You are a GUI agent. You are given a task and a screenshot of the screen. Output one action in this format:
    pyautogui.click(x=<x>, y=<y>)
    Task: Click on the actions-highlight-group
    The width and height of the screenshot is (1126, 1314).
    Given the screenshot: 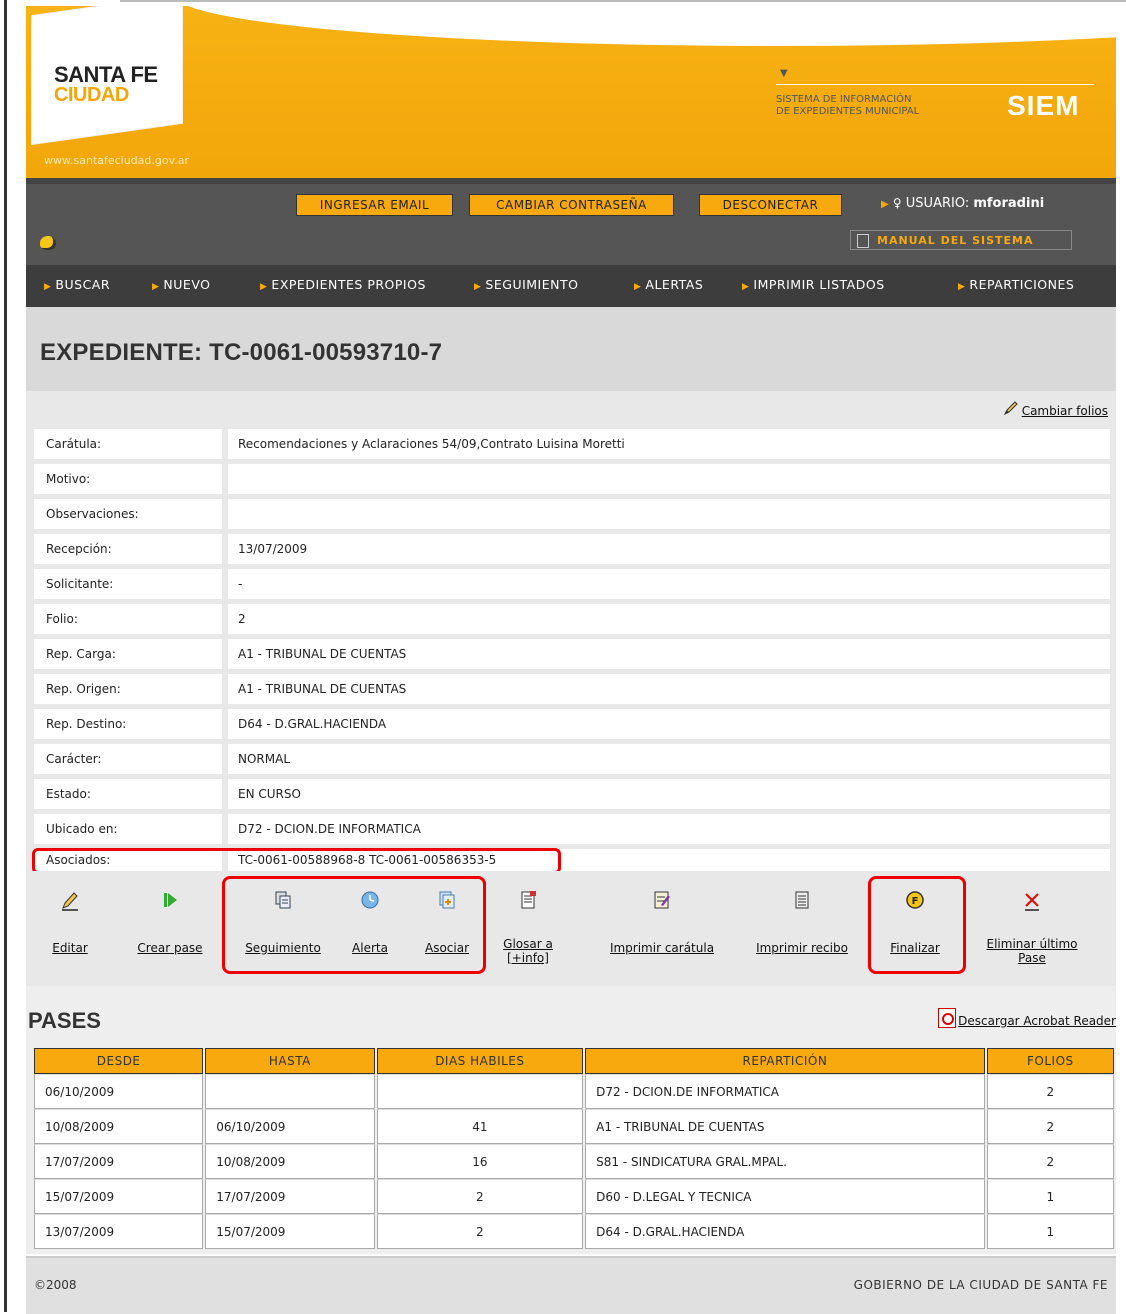 What is the action you would take?
    pyautogui.click(x=354, y=925)
    